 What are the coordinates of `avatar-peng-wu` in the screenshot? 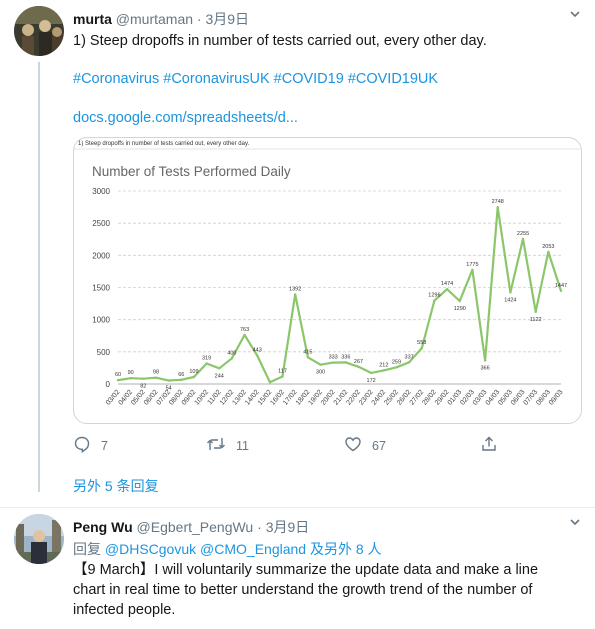 It's located at (39, 539).